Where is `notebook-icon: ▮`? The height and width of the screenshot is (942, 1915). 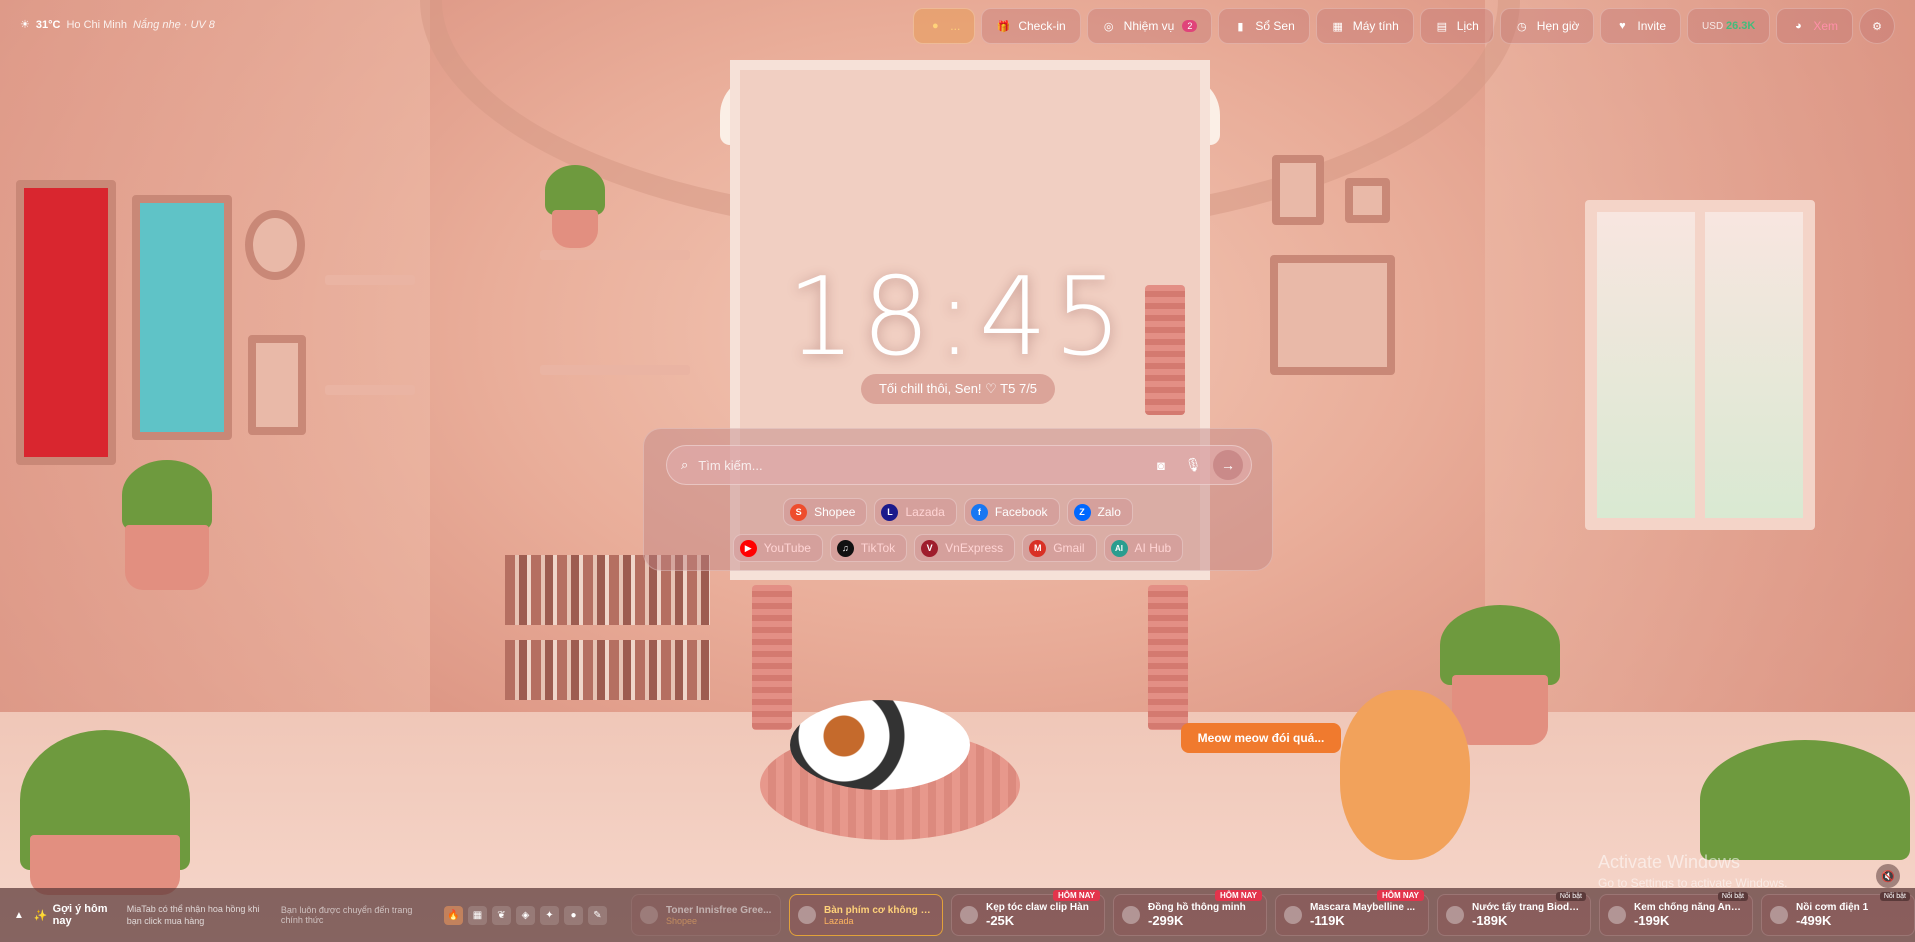 notebook-icon: ▮ is located at coordinates (1240, 26).